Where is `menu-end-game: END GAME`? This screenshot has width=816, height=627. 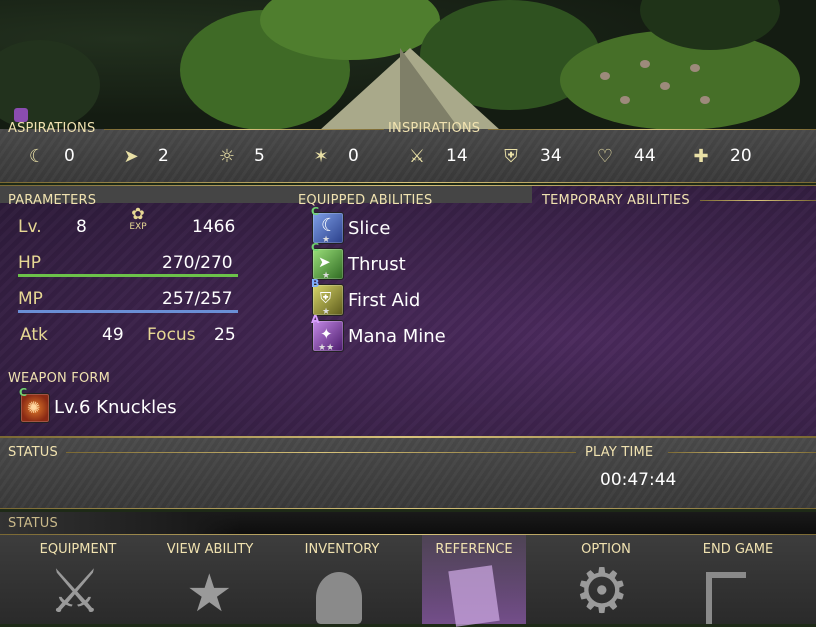
menu-end-game: END GAME is located at coordinates (738, 549).